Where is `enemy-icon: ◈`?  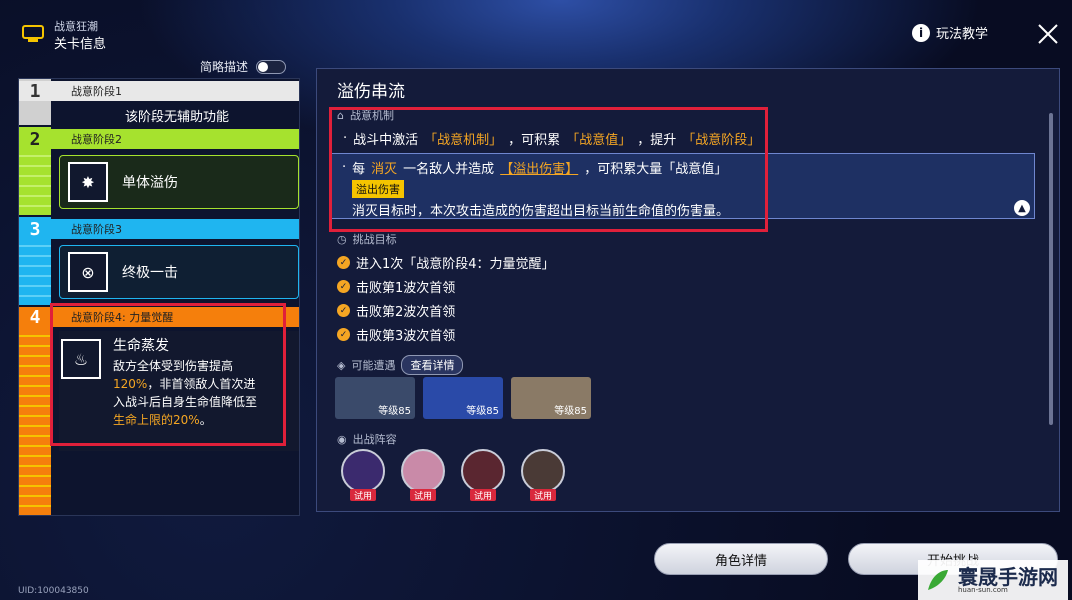
enemy-icon: ◈ is located at coordinates (341, 365).